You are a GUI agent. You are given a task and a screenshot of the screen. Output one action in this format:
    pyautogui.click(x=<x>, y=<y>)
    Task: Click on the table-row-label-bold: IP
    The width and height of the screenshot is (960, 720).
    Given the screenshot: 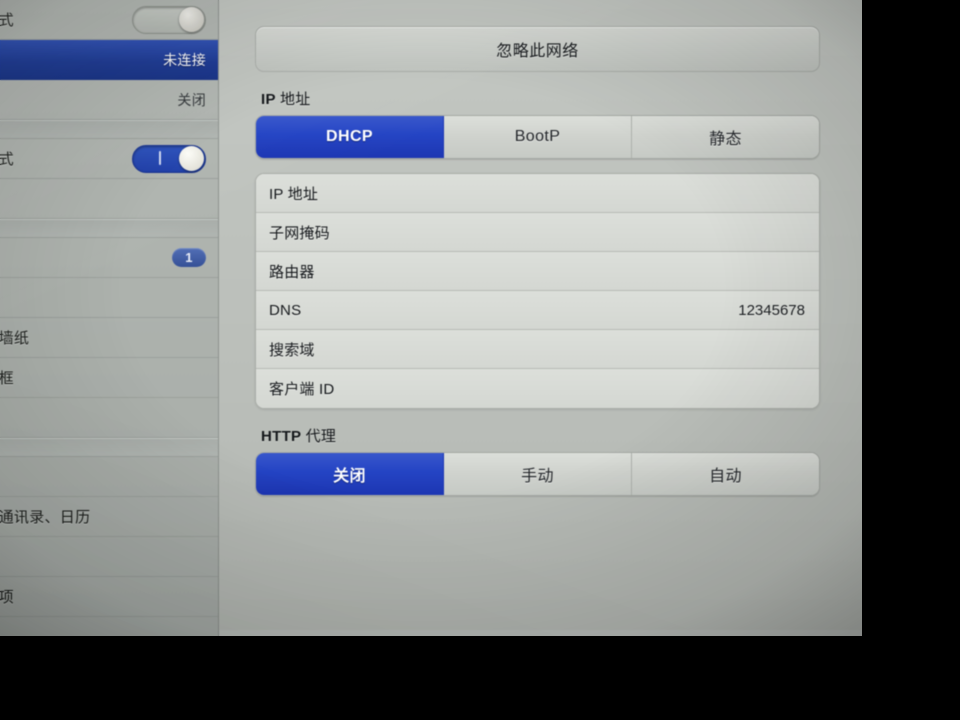 What is the action you would take?
    pyautogui.click(x=276, y=194)
    